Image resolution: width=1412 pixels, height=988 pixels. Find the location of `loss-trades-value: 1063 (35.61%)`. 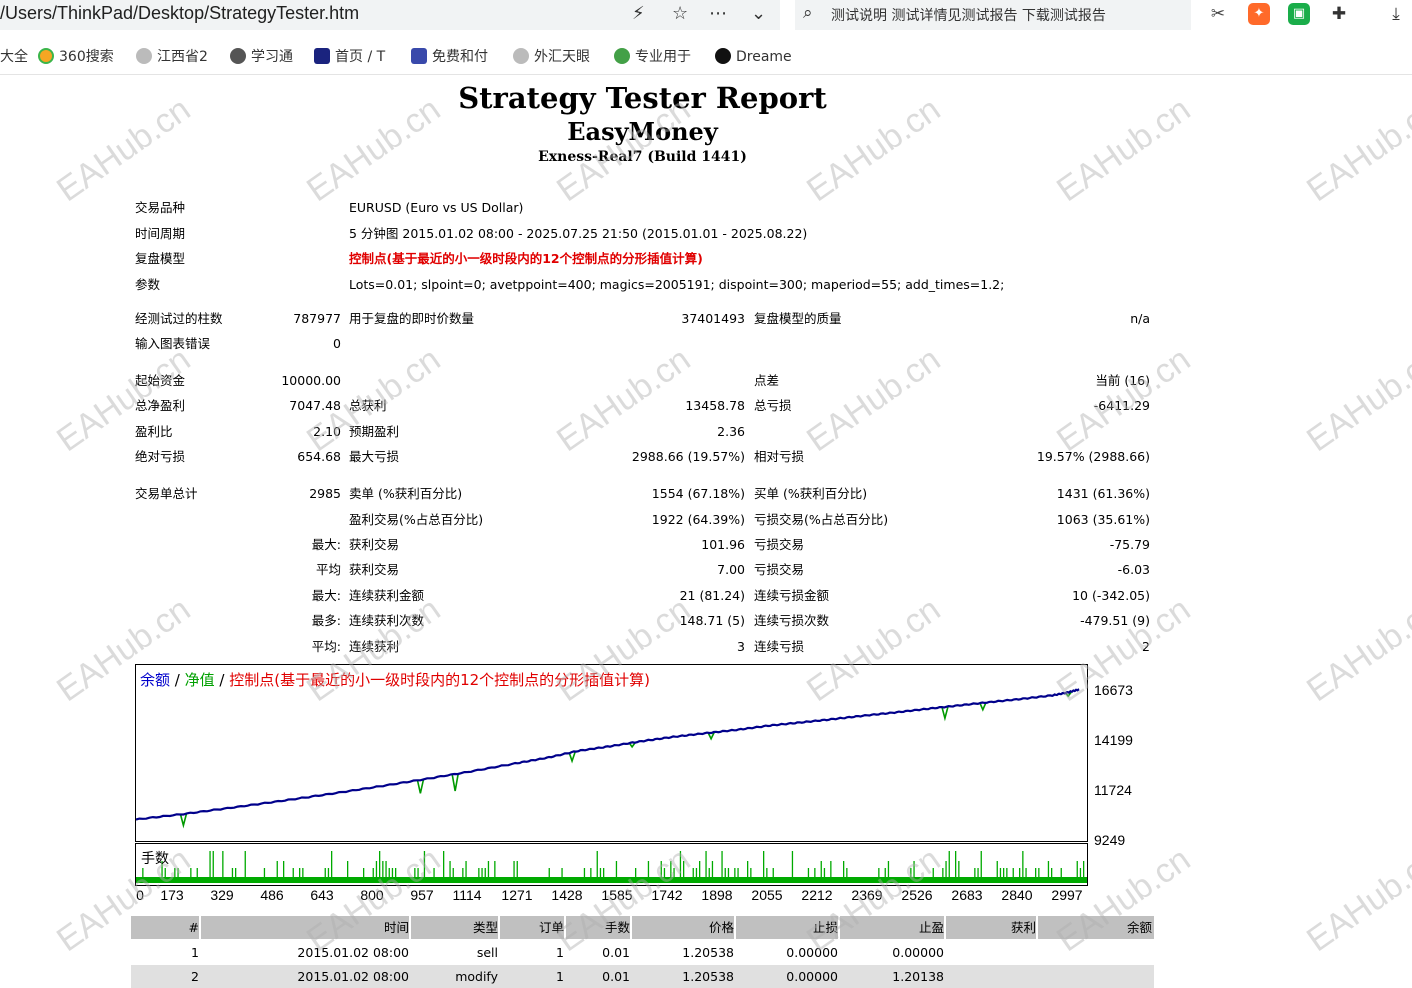

loss-trades-value: 1063 (35.61%) is located at coordinates (1103, 519).